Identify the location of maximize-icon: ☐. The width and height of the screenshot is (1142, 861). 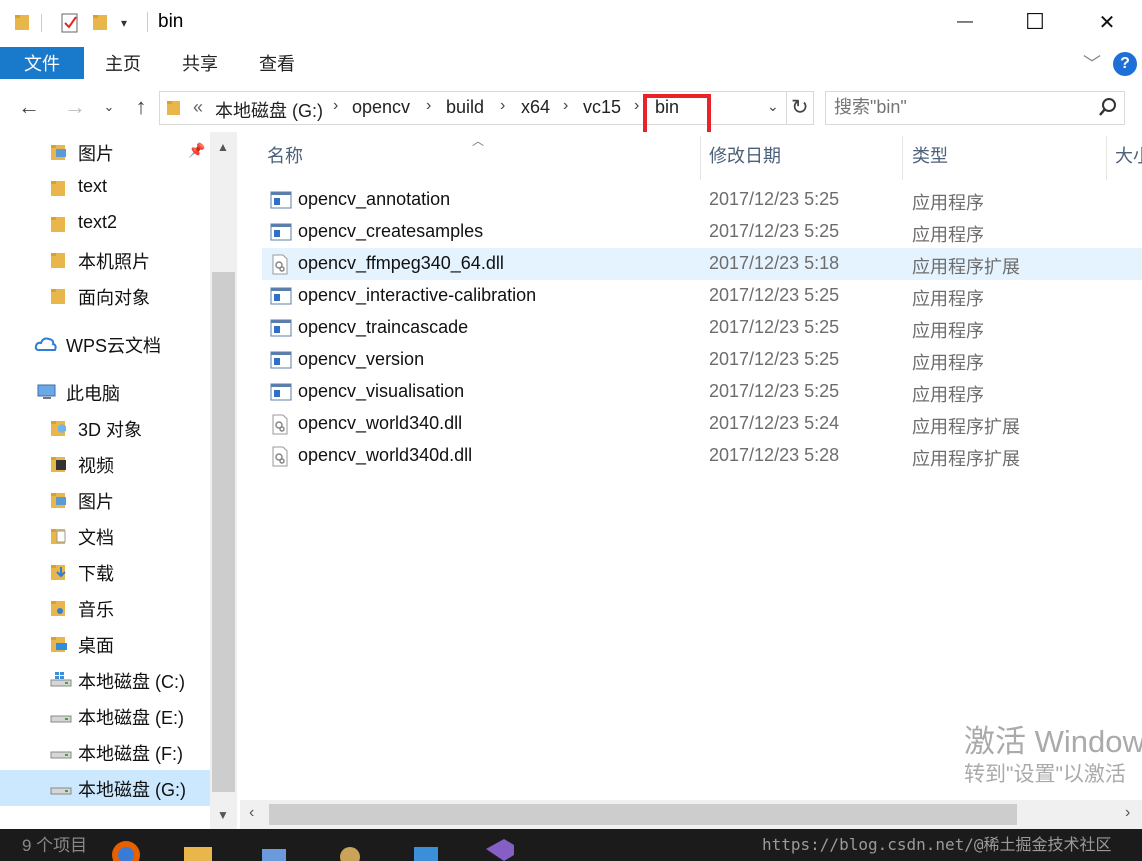
(1035, 21).